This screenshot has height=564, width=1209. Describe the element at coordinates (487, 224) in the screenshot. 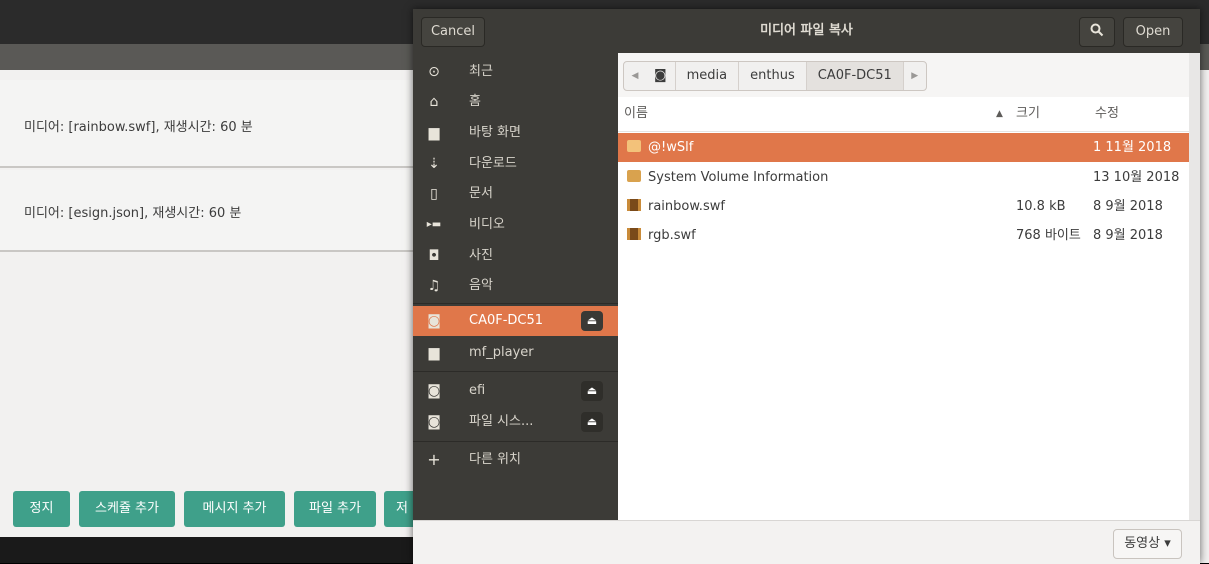

I see `sidebar-item-label: 비디오` at that location.